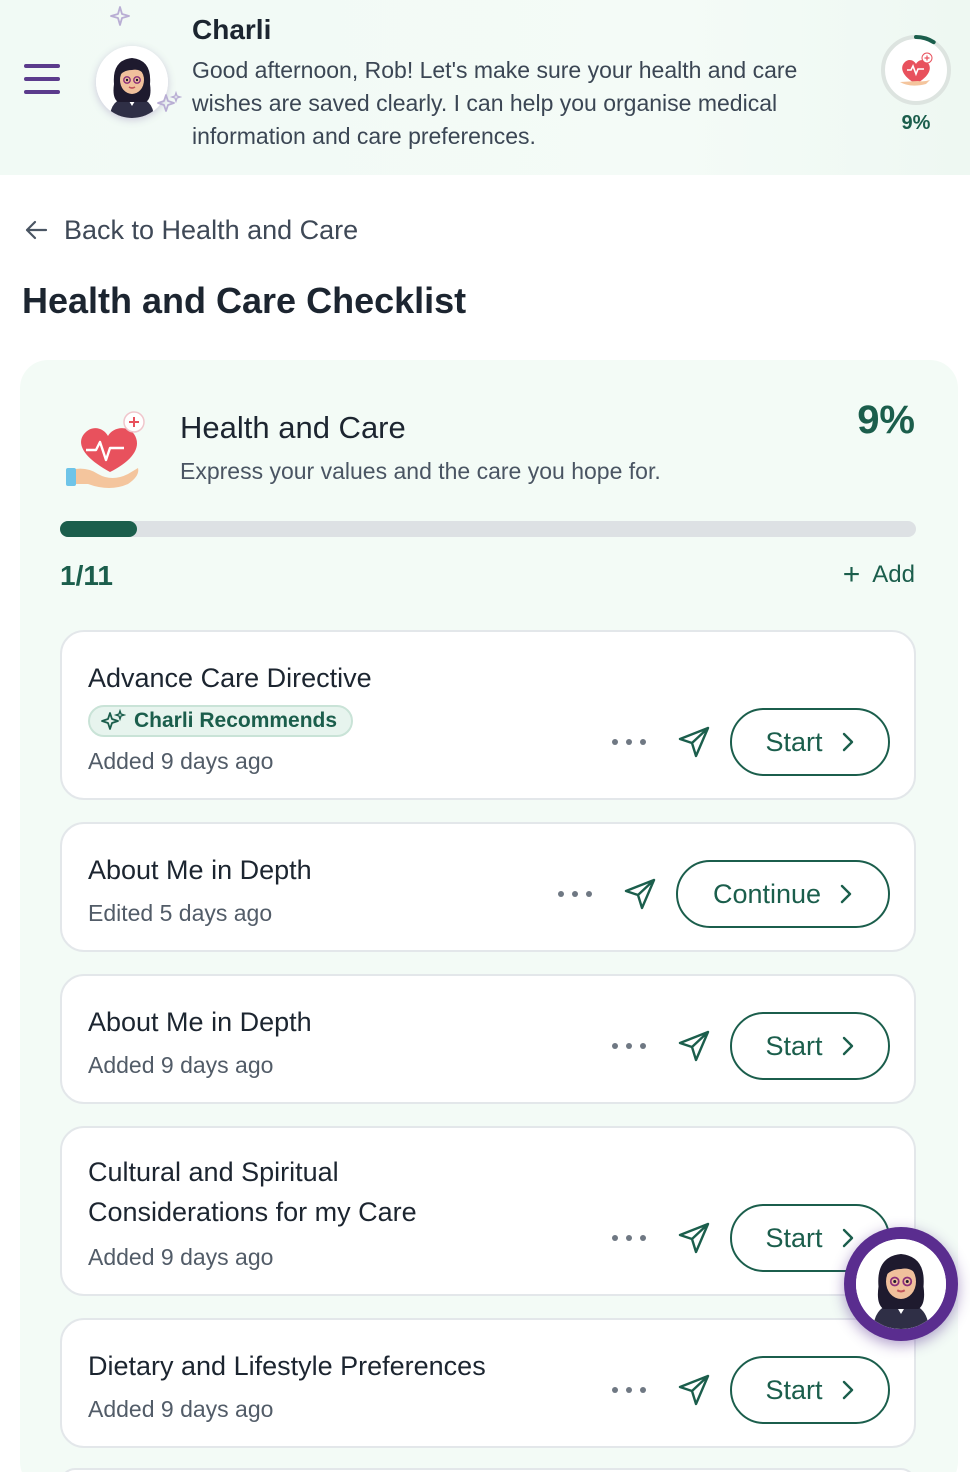 The height and width of the screenshot is (1472, 970). What do you see at coordinates (252, 1212) in the screenshot?
I see `item-title-line-2: Considerations for my Care` at bounding box center [252, 1212].